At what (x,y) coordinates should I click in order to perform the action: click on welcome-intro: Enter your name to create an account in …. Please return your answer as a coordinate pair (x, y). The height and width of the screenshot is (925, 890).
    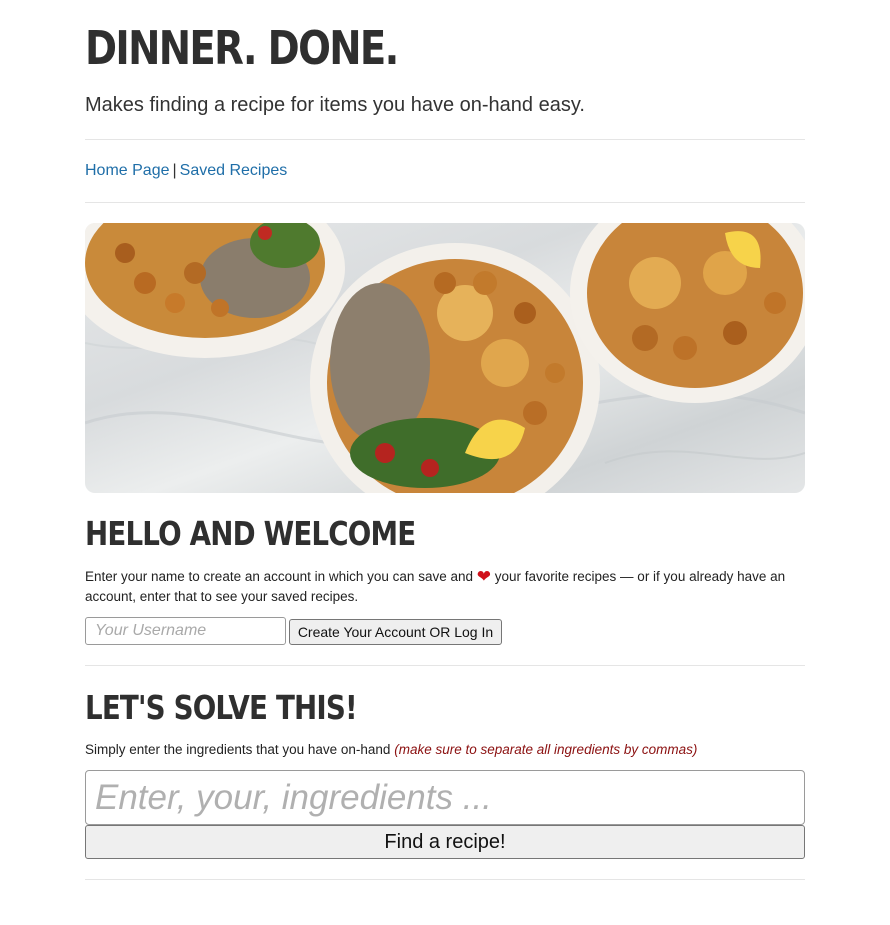
    Looking at the image, I should click on (445, 587).